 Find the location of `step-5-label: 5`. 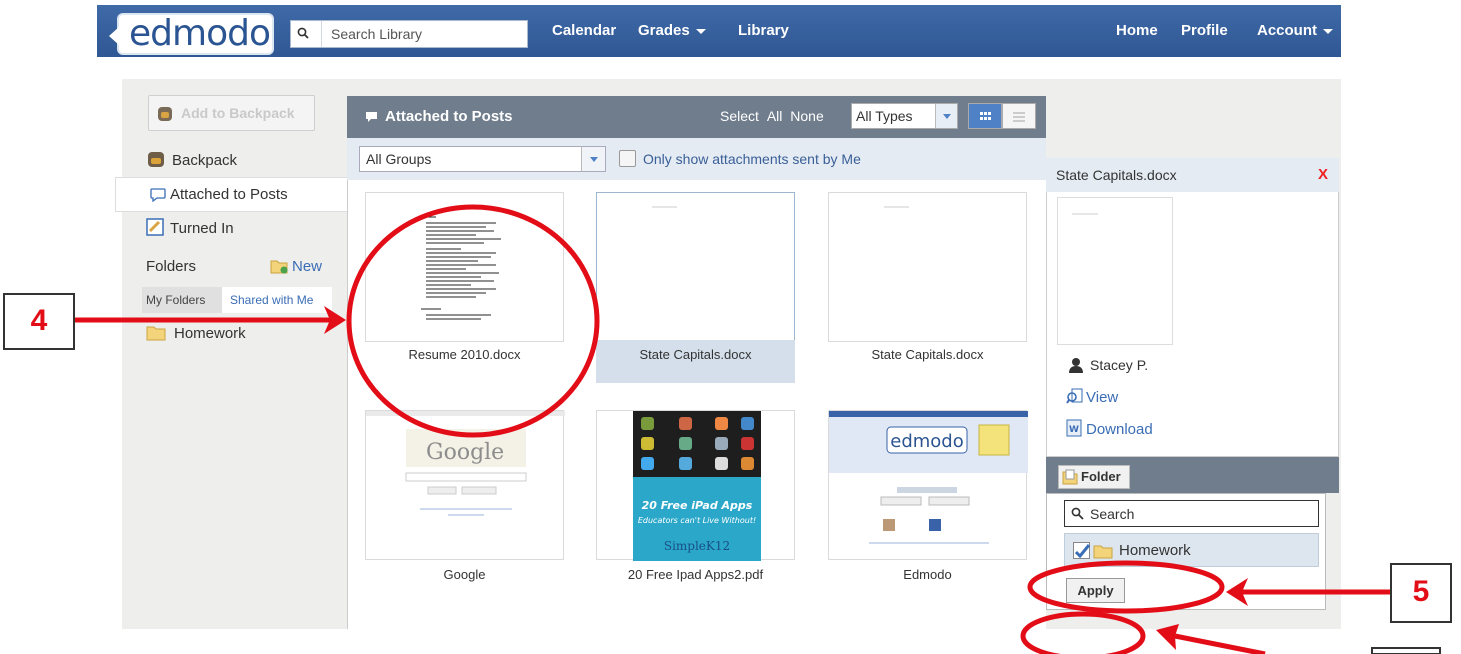

step-5-label: 5 is located at coordinates (1421, 593).